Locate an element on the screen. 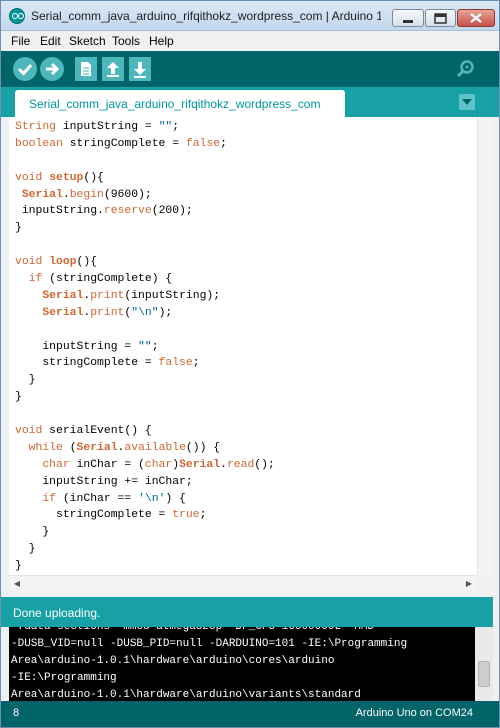 The height and width of the screenshot is (728, 500). code-line: char inChar = (char)Serial.read(); is located at coordinates (158, 464).